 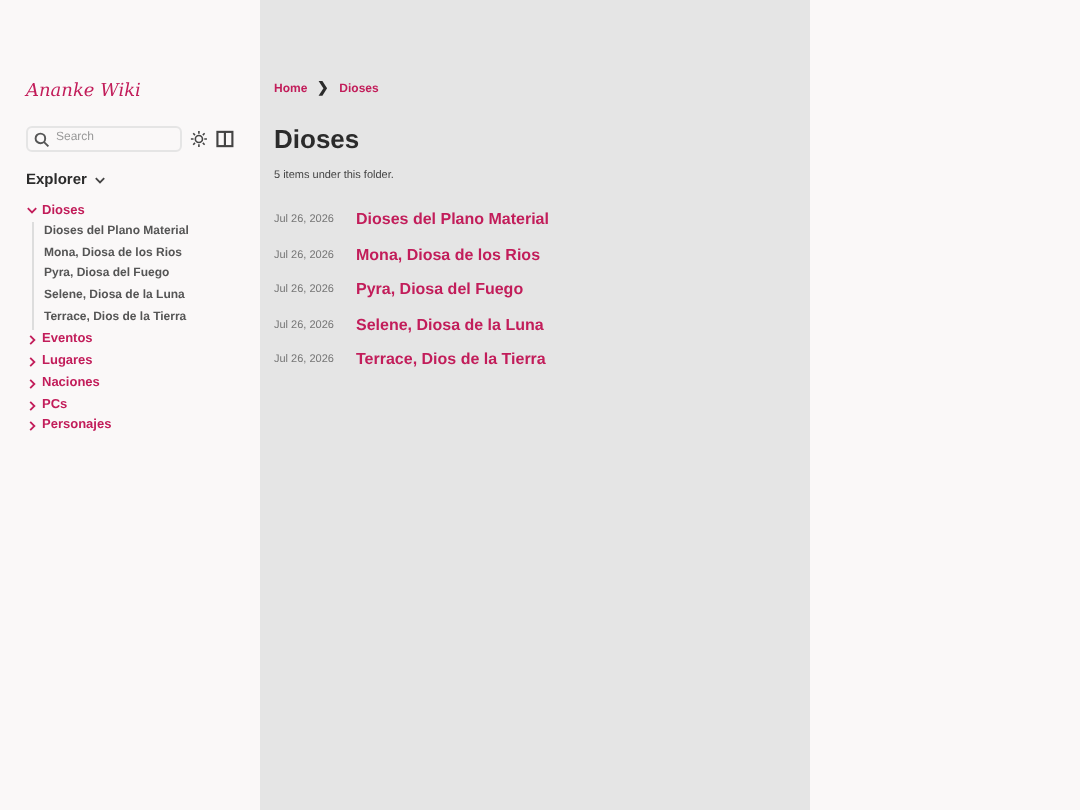 I want to click on page-link: Selene, Diosa de la Luna, so click(x=450, y=325).